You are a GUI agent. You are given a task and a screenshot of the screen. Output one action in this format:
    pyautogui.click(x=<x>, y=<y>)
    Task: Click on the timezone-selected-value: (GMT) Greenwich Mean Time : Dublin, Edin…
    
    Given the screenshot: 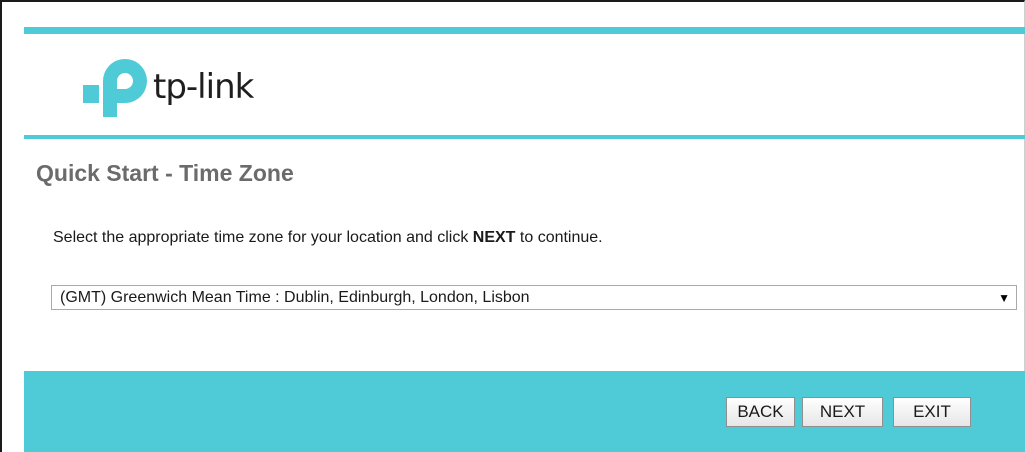 What is the action you would take?
    pyautogui.click(x=295, y=297)
    